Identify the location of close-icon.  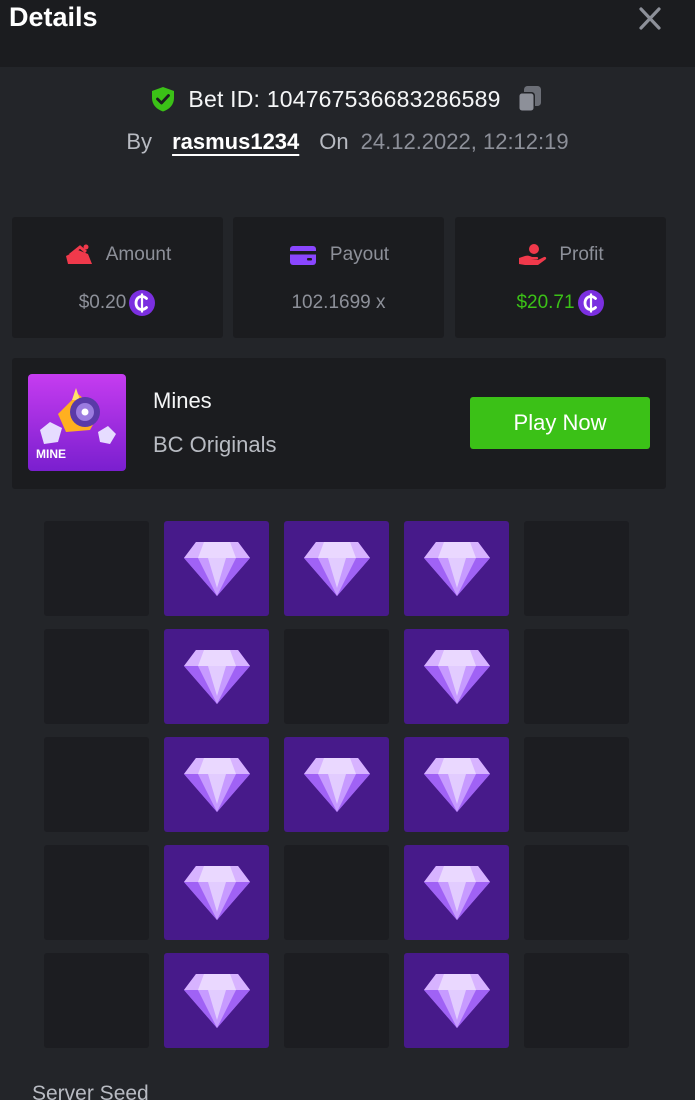
(650, 19).